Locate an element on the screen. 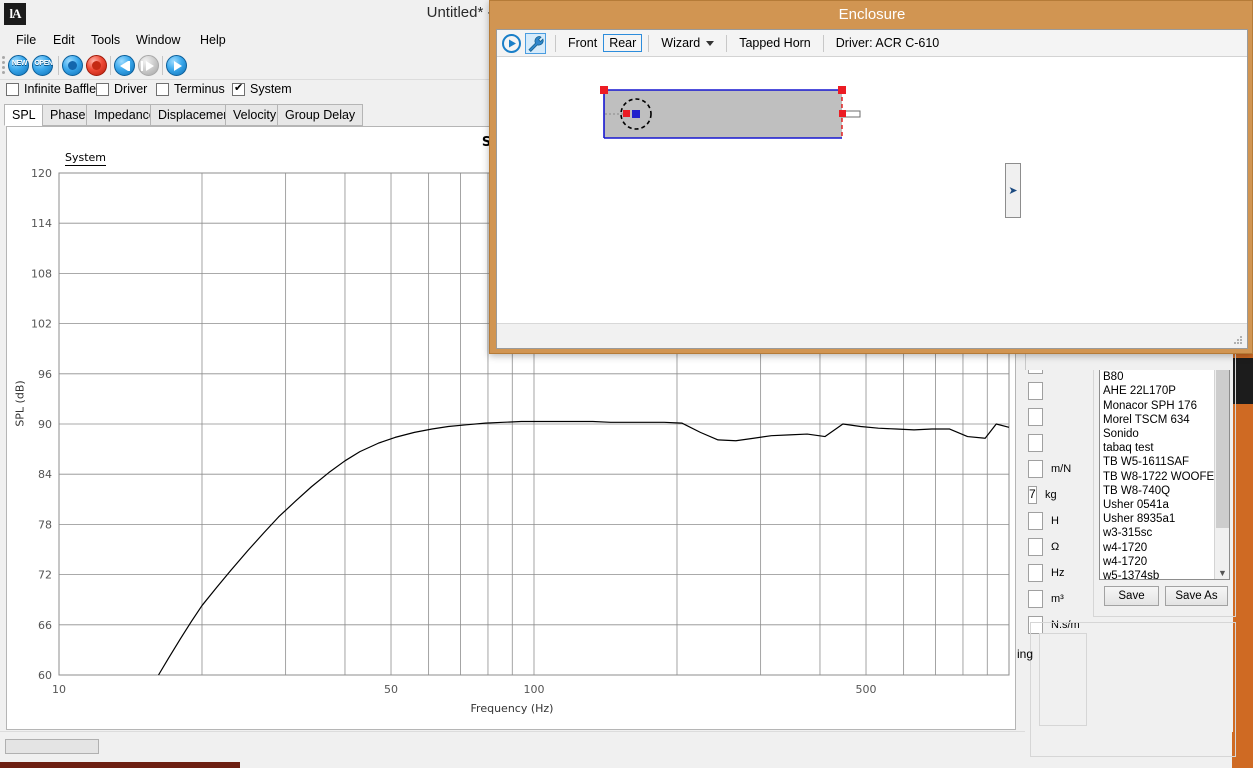 The image size is (1253, 768). step-back-button is located at coordinates (125, 66).